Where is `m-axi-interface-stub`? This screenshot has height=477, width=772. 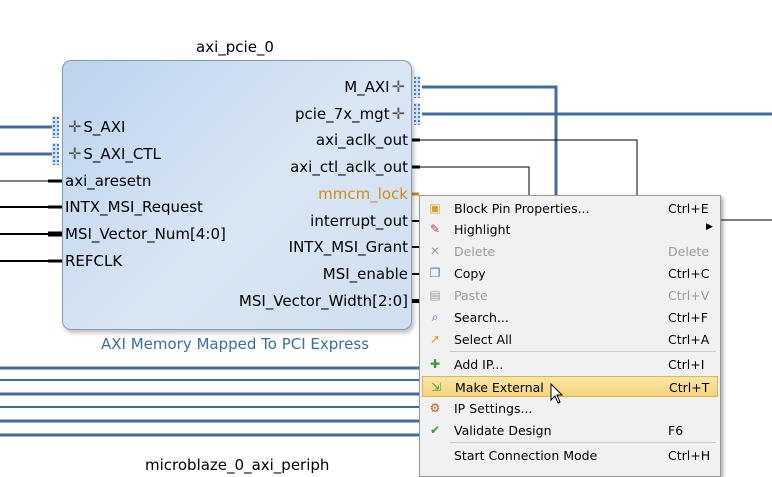
m-axi-interface-stub is located at coordinates (416, 87).